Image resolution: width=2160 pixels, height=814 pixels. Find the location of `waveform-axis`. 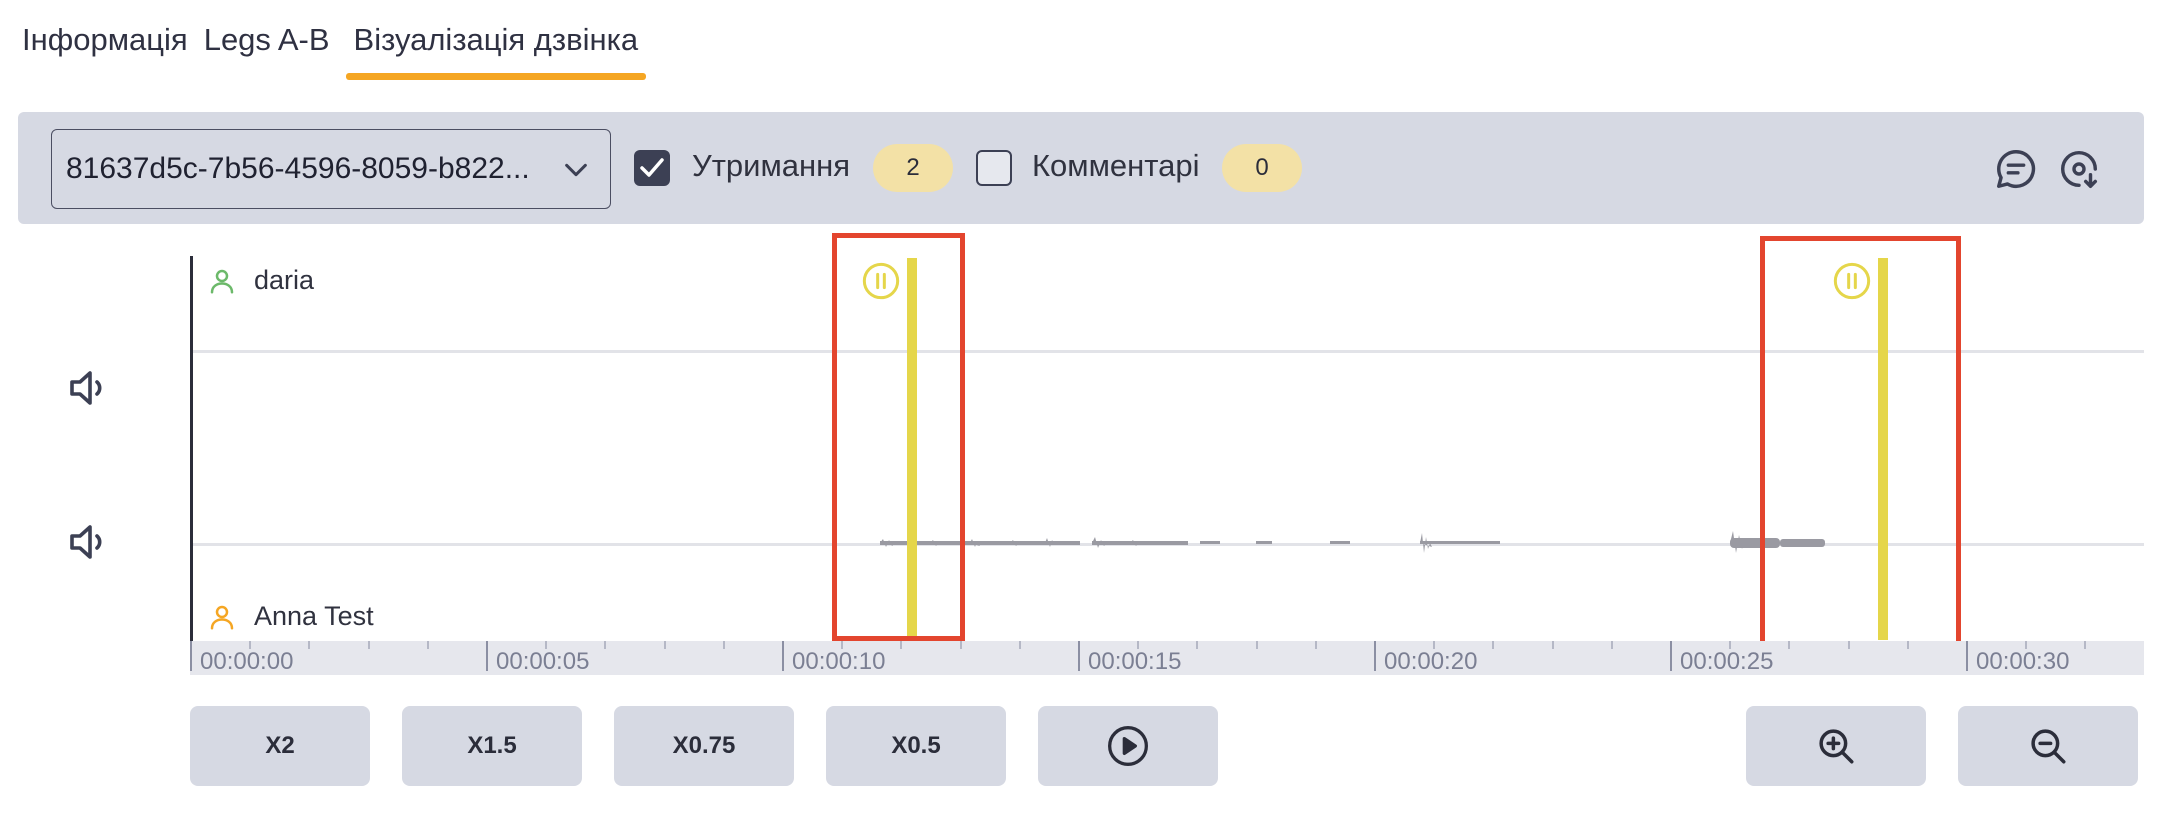

waveform-axis is located at coordinates (191, 449).